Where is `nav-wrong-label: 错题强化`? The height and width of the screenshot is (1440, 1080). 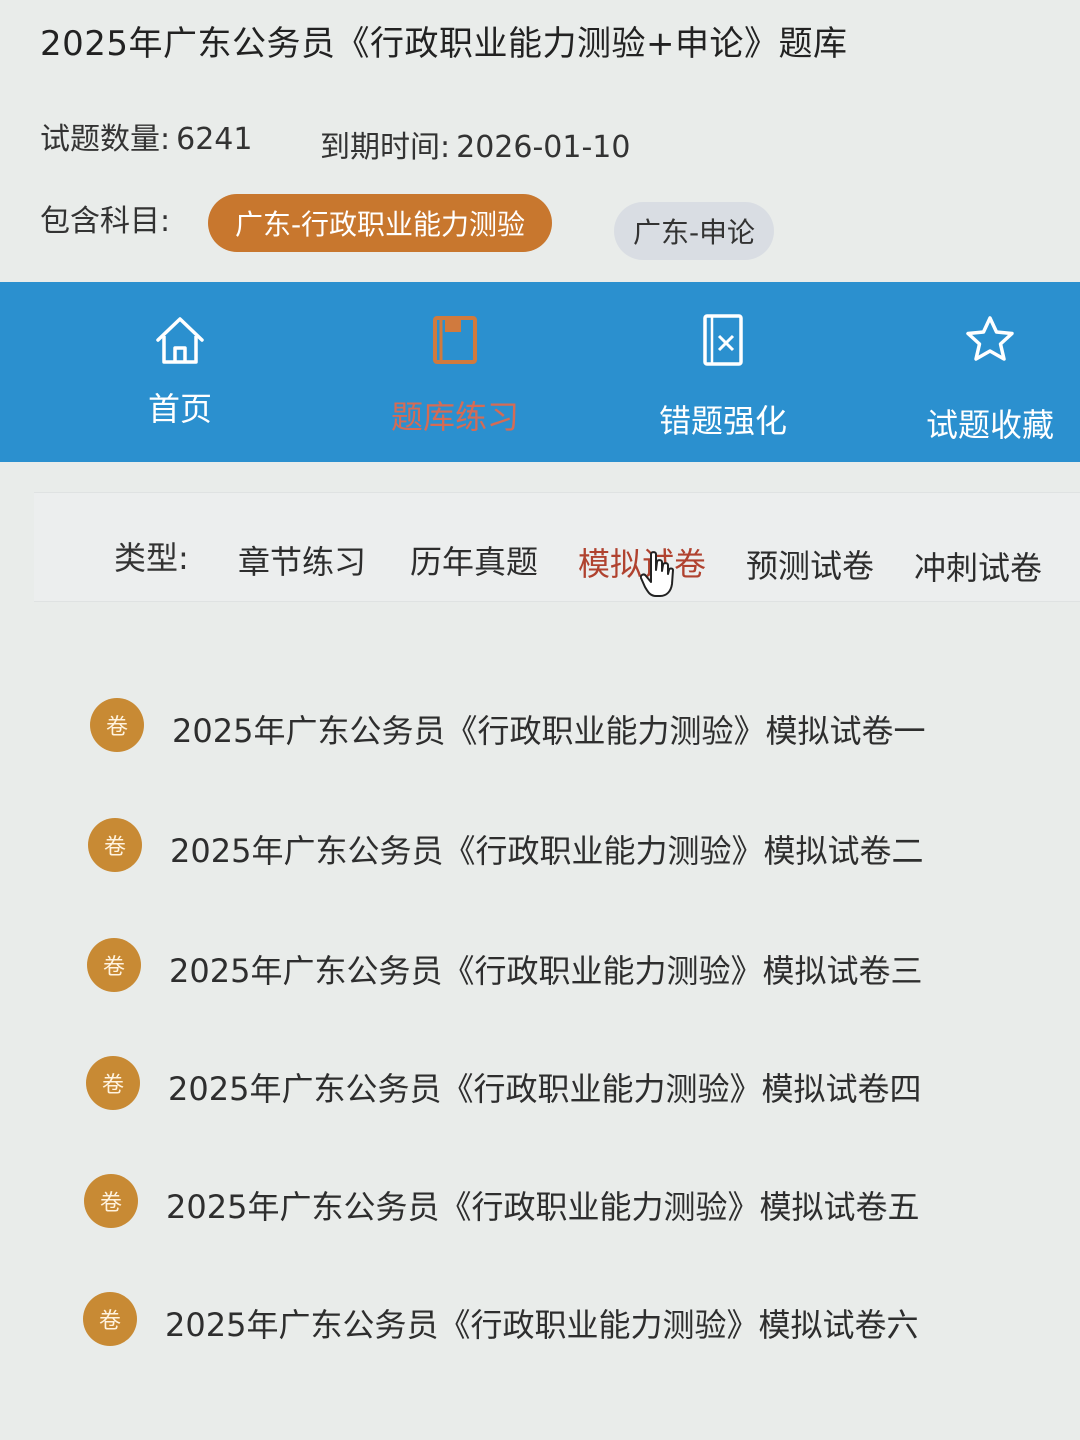 nav-wrong-label: 错题强化 is located at coordinates (722, 421).